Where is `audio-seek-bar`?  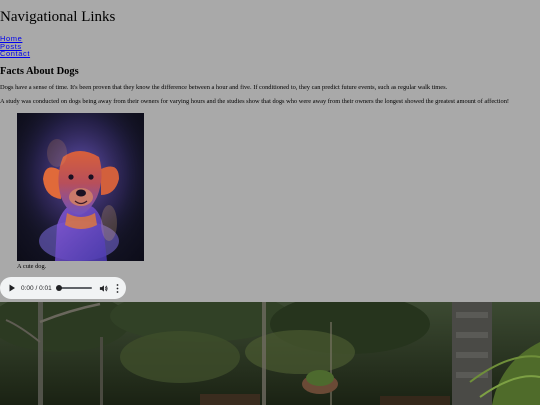 audio-seek-bar is located at coordinates (73, 288).